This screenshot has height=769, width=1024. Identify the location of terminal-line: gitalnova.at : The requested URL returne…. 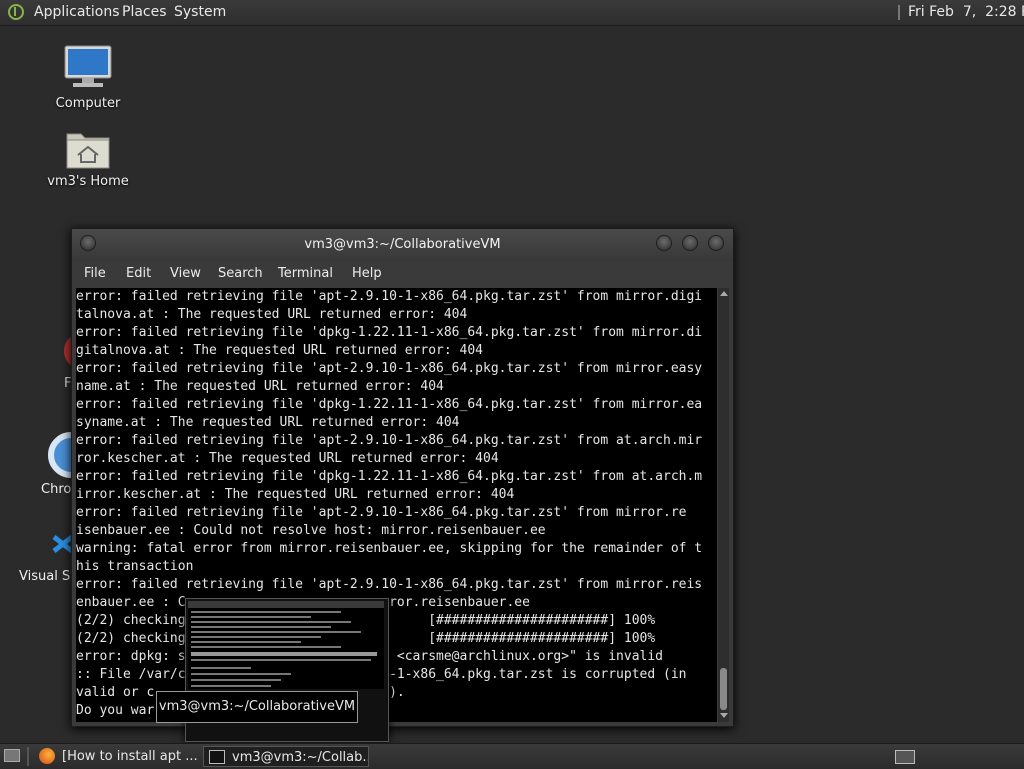
(279, 350).